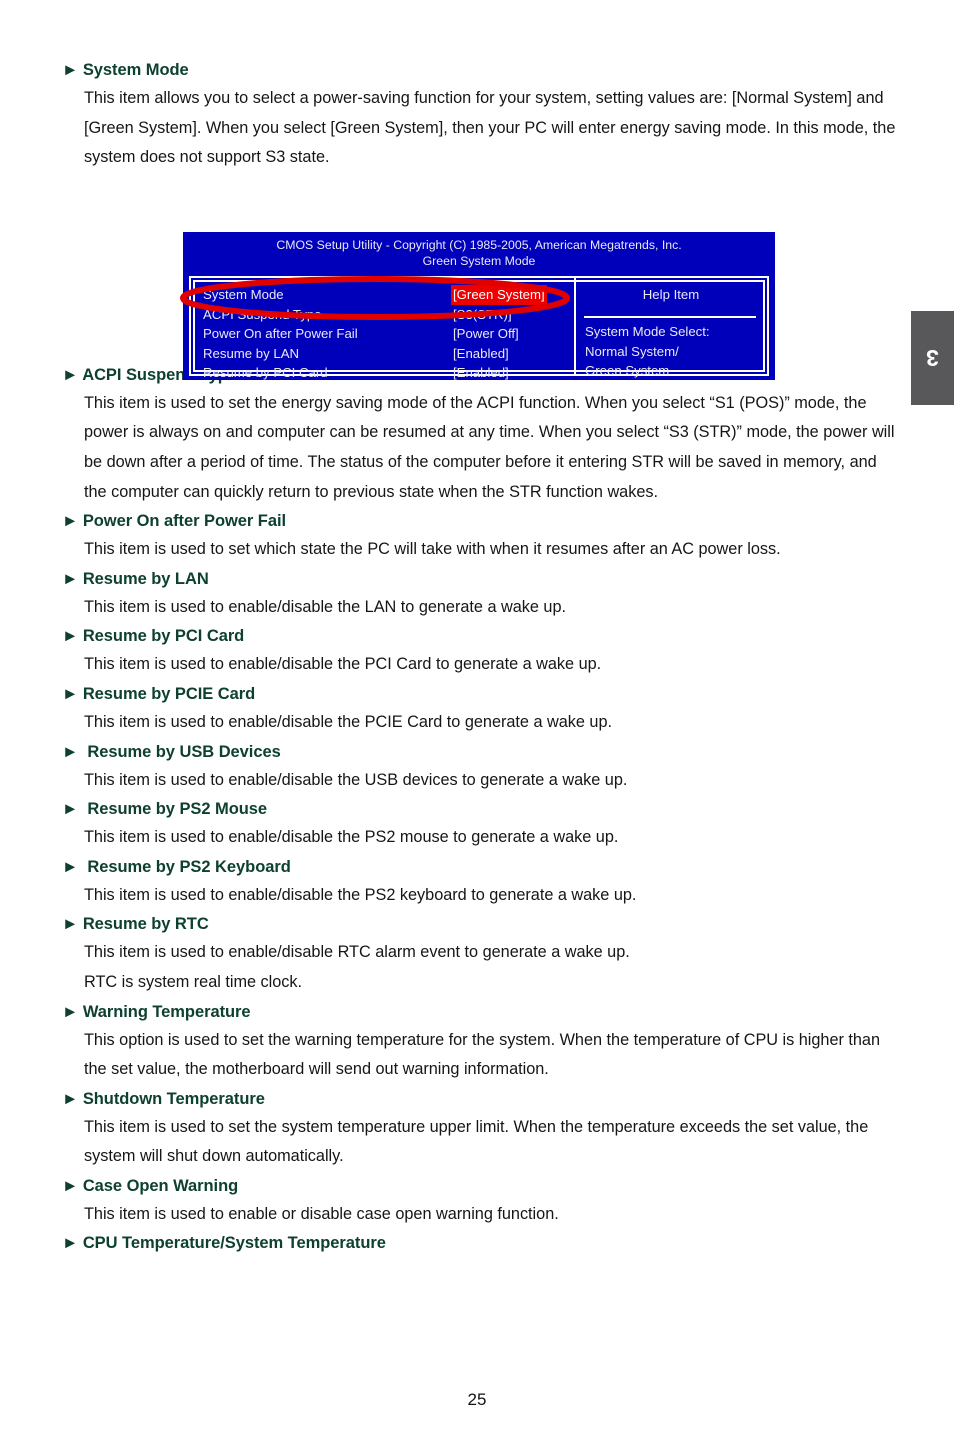 This screenshot has width=954, height=1452. What do you see at coordinates (159, 693) in the screenshot?
I see `section-heading: ► Resume by PCIE Card` at bounding box center [159, 693].